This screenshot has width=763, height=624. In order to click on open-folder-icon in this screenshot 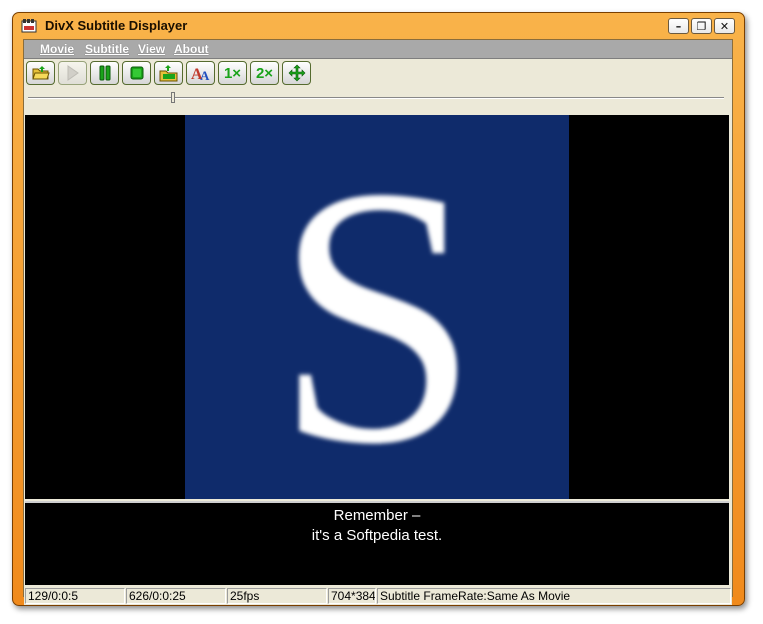, I will do `click(40, 73)`.